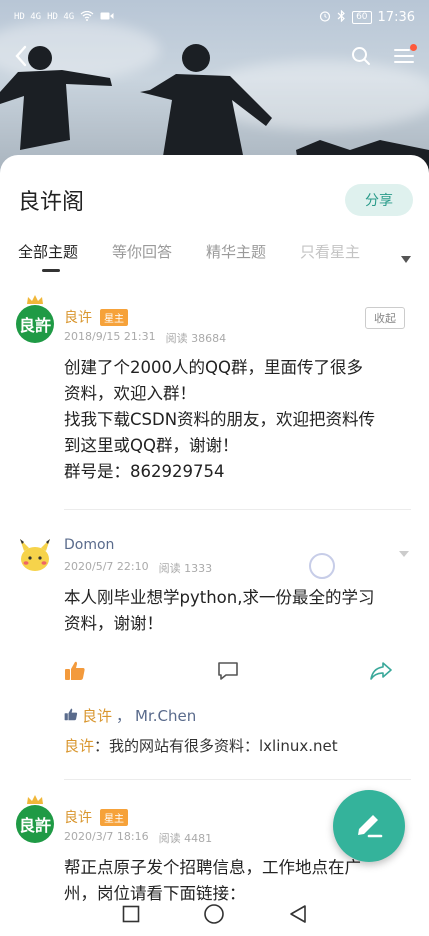  I want to click on tab-all-topics: 全部主题, so click(48, 256).